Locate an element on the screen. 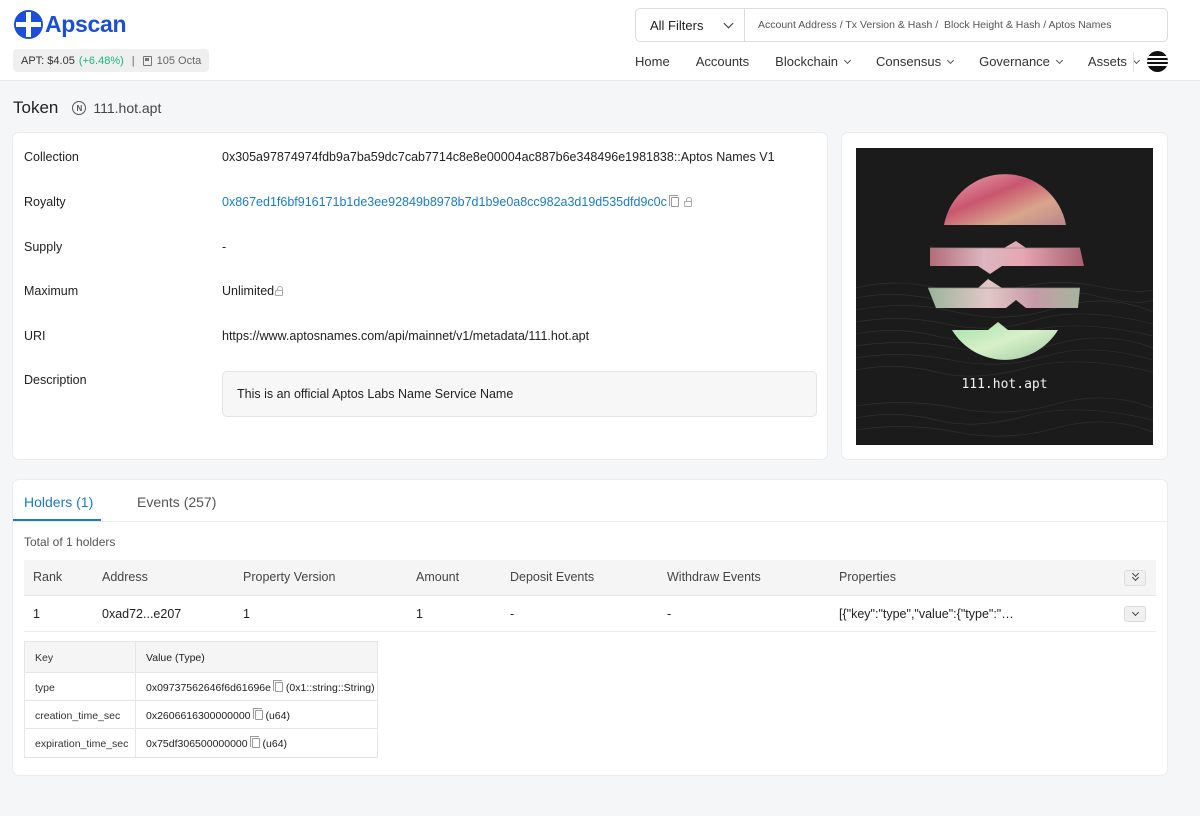 Image resolution: width=1200 pixels, height=816 pixels. supply-label: Supply is located at coordinates (43, 247).